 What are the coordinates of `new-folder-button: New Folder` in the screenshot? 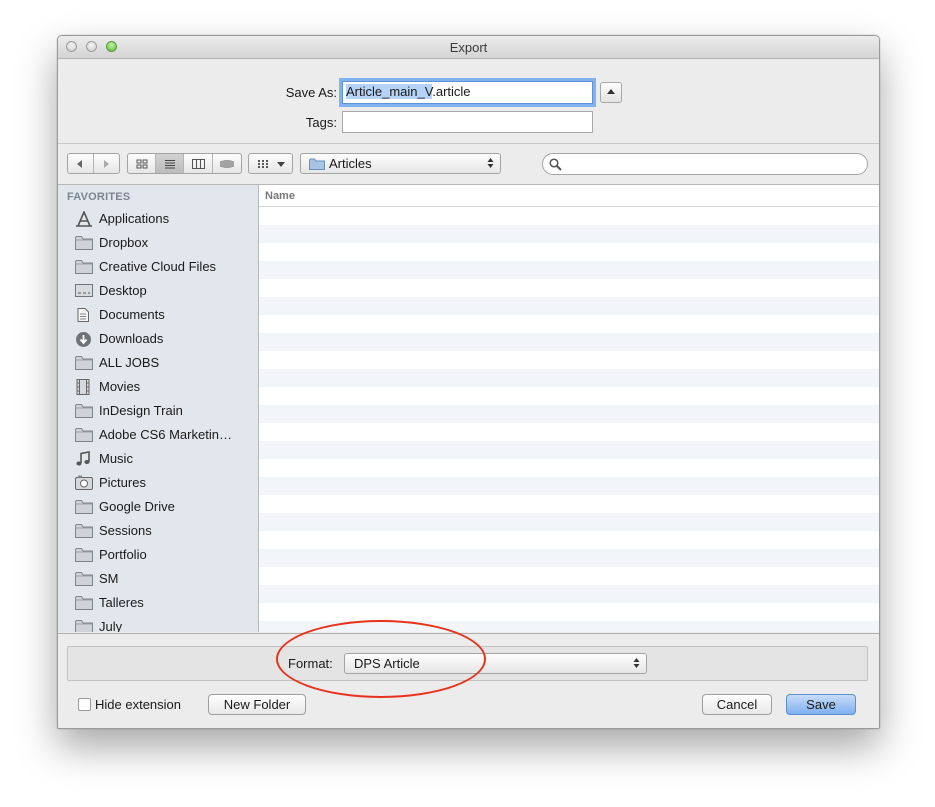 It's located at (257, 704).